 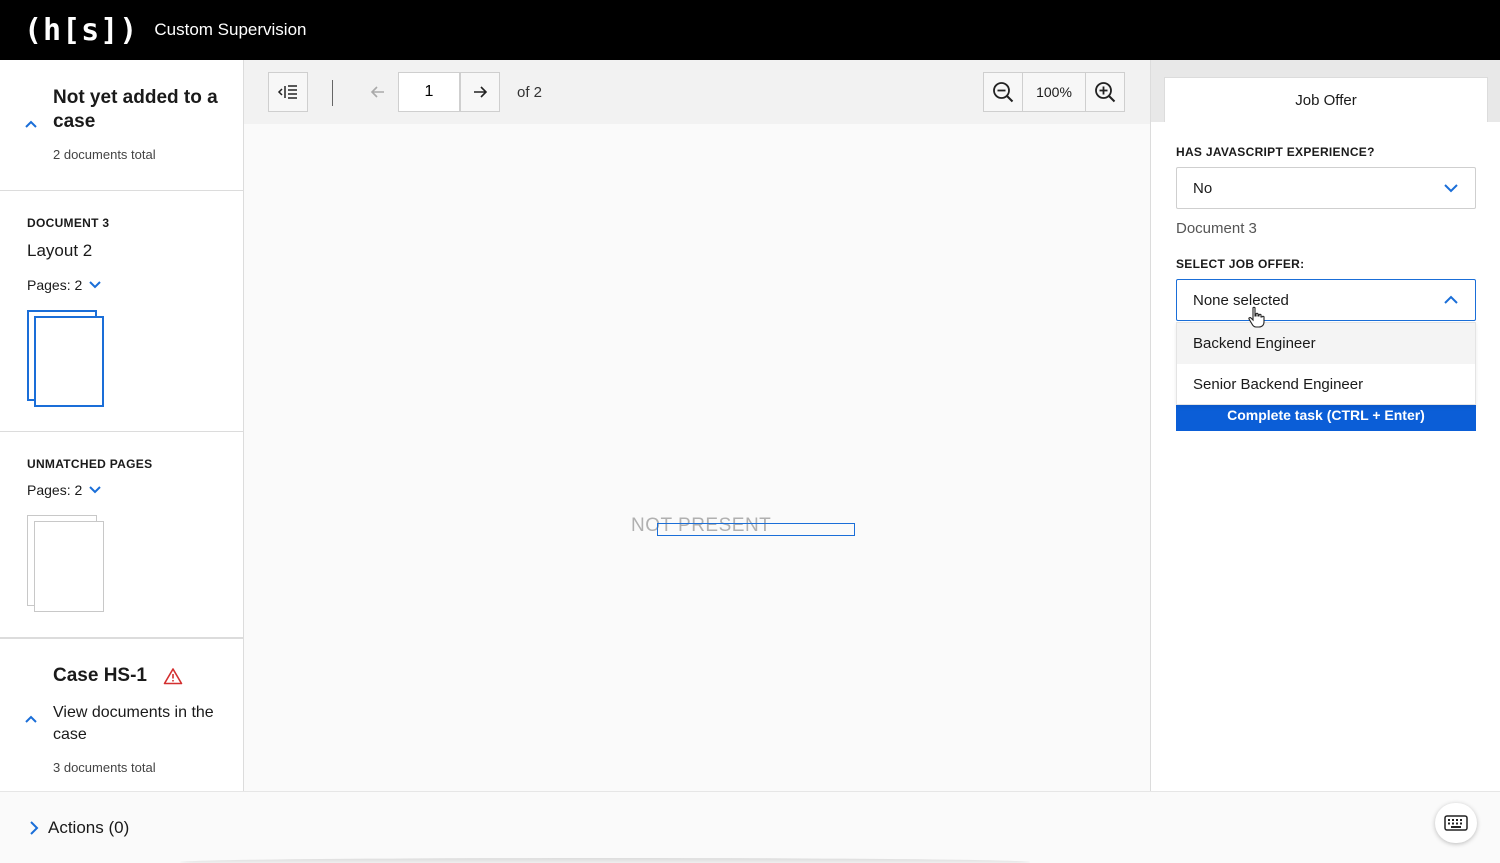 What do you see at coordinates (121, 311) in the screenshot?
I see `document-3-section: DOCUMENT 3 Layout 2 Pages: 2` at bounding box center [121, 311].